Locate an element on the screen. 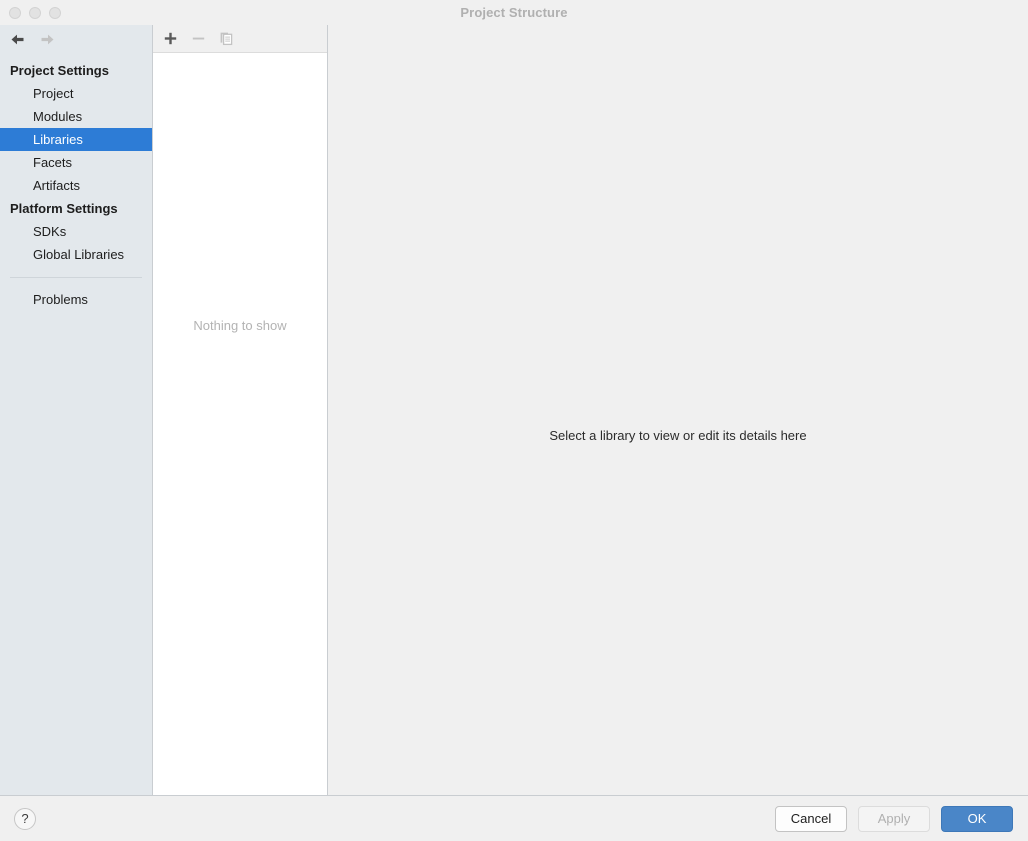 This screenshot has height=841, width=1028. window-title: Project Structure is located at coordinates (514, 12).